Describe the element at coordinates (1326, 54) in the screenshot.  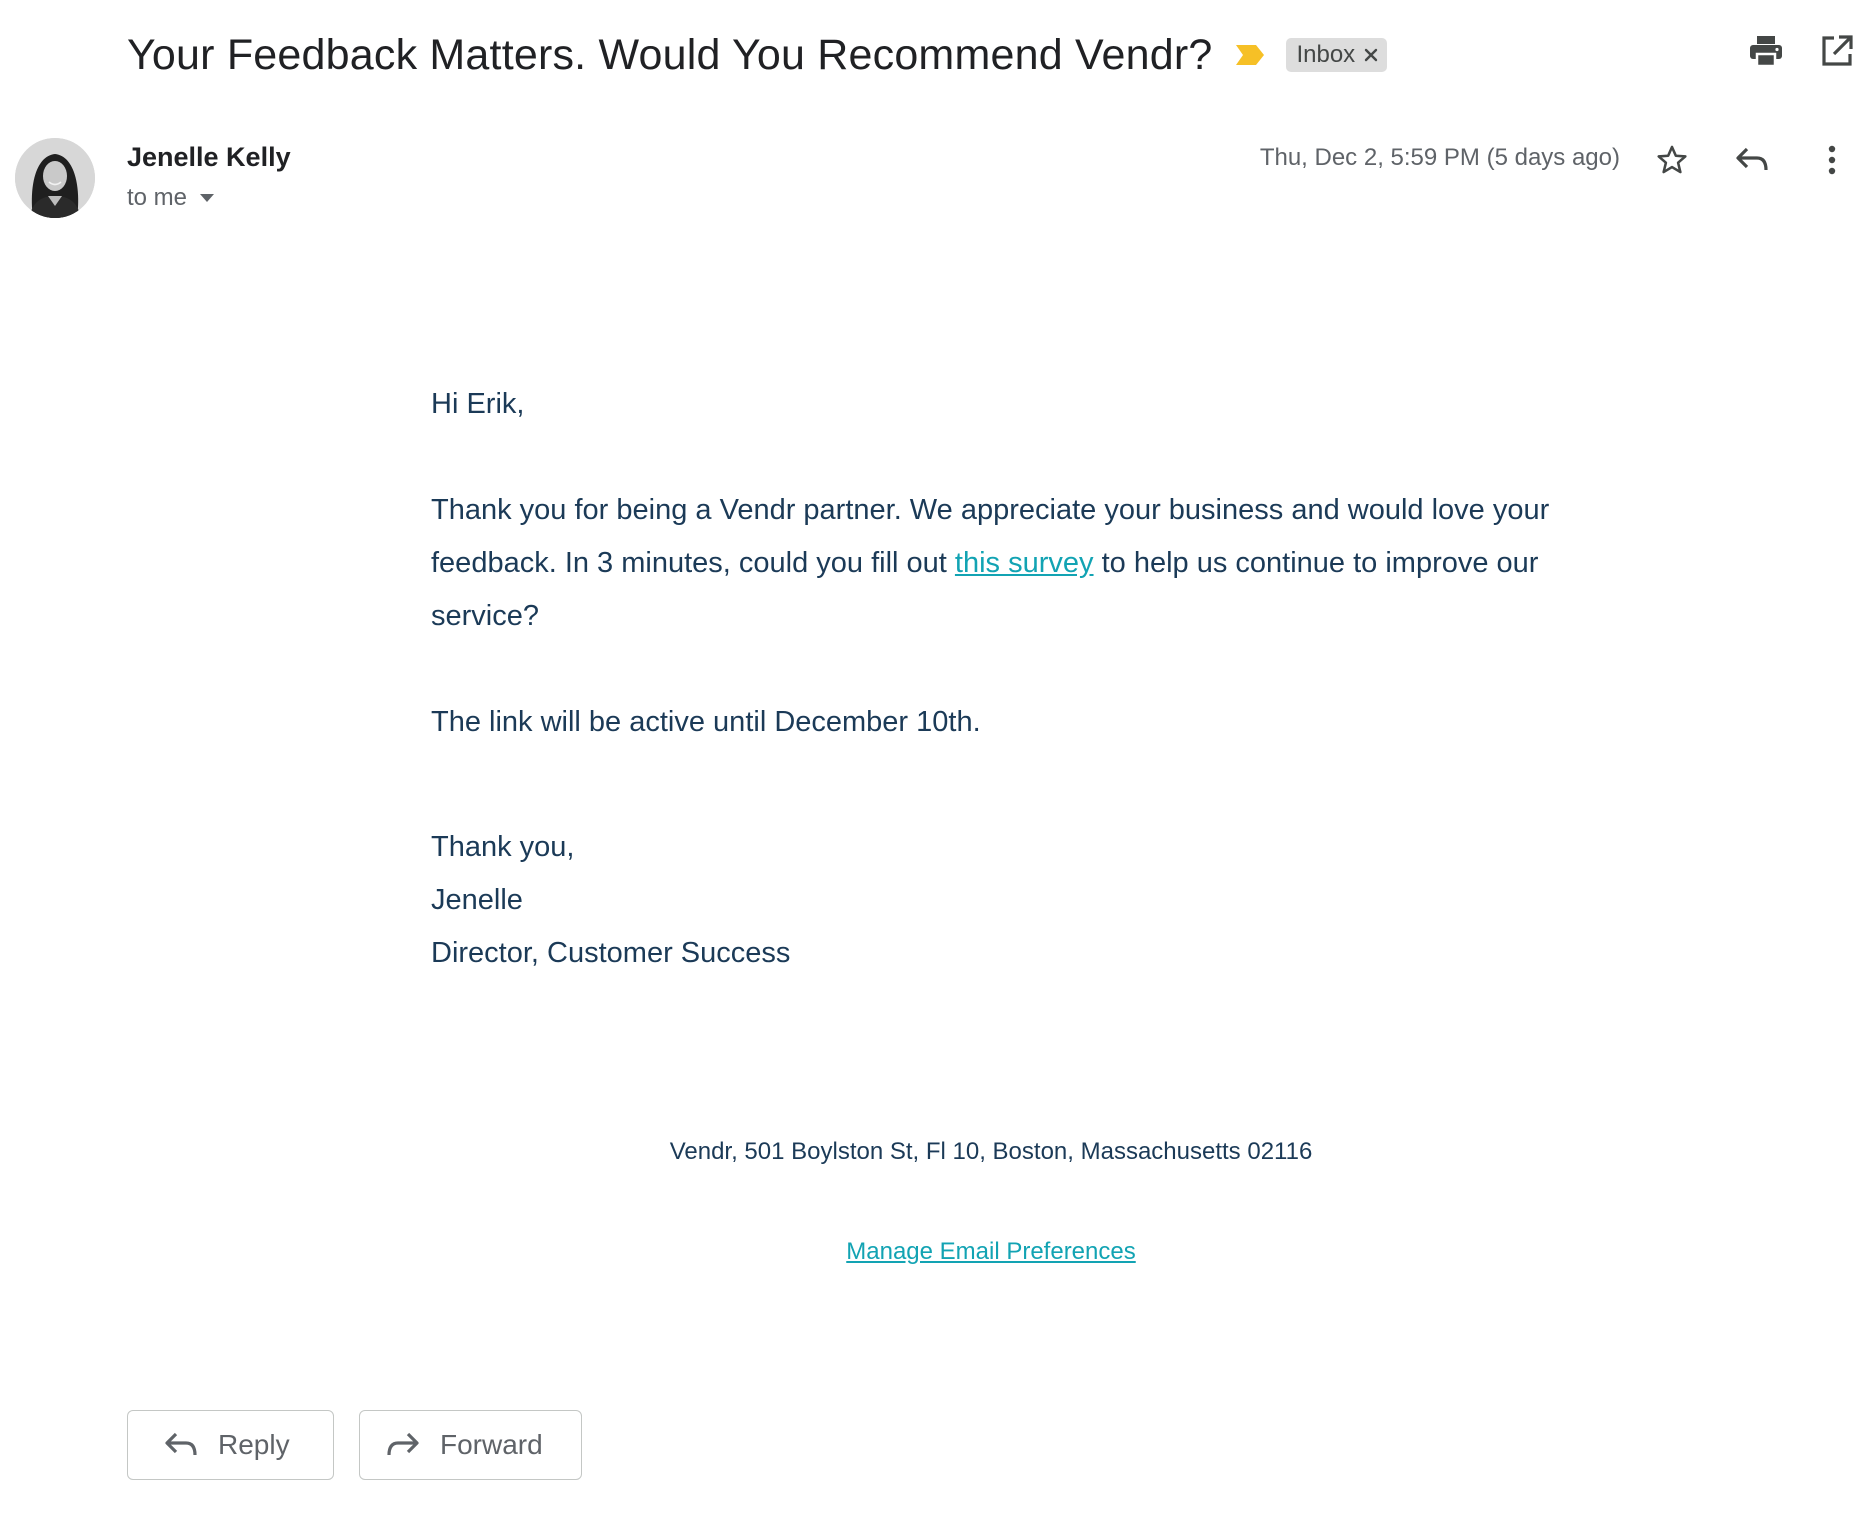
I see `label-chip-text: Inbox` at that location.